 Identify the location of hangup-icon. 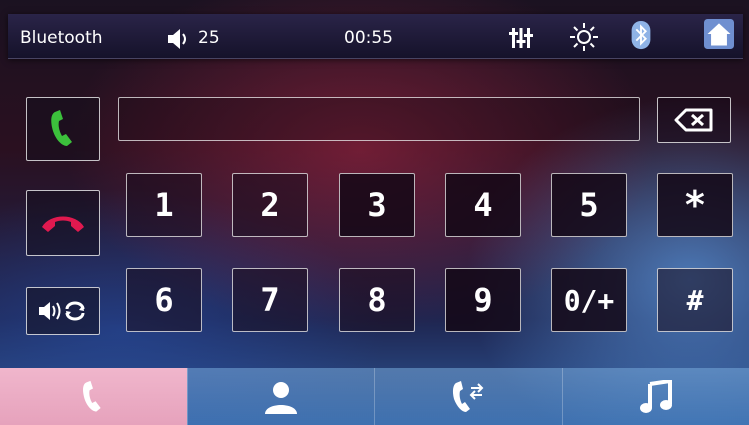
(63, 224).